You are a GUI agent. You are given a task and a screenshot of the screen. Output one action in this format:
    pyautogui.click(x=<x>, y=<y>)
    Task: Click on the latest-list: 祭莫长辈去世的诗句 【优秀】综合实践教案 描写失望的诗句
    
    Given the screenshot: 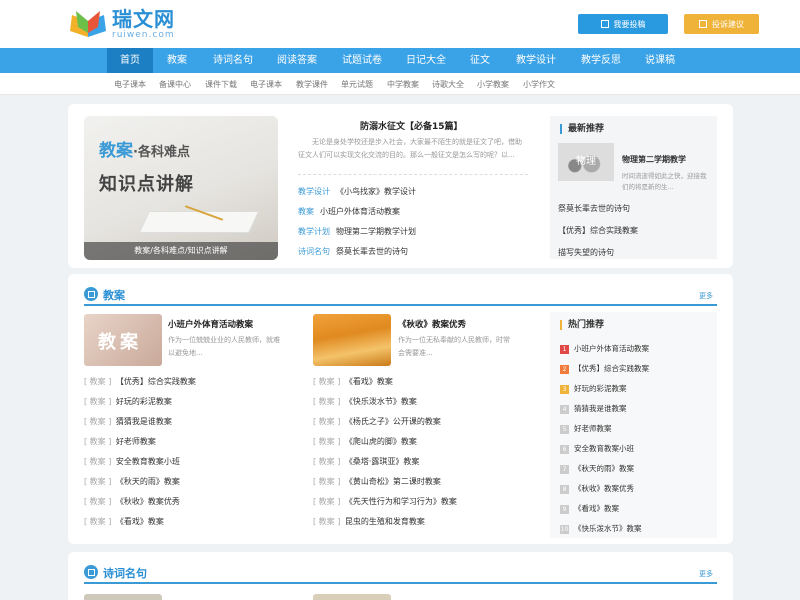 What is the action you would take?
    pyautogui.click(x=598, y=235)
    